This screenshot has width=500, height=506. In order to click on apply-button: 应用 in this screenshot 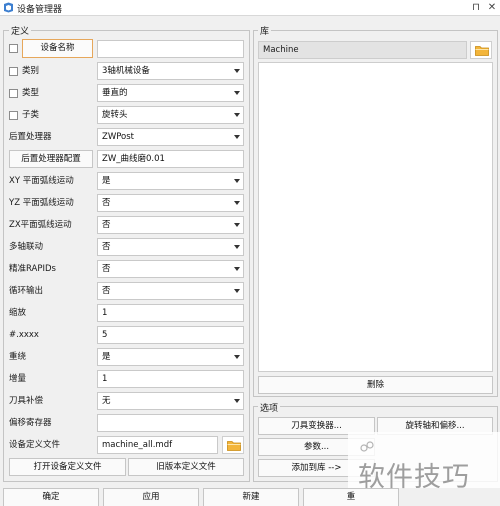, I will do `click(151, 497)`.